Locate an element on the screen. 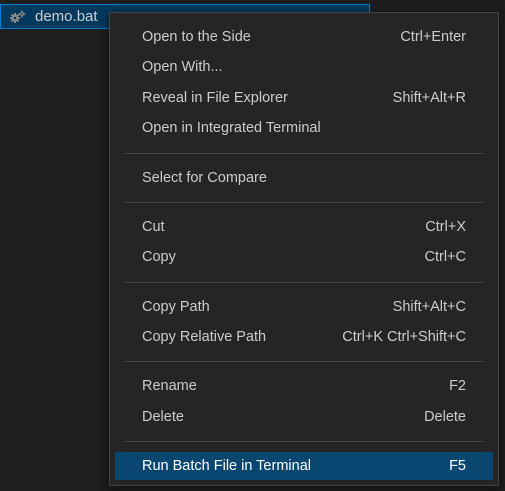  menu-item-cut: Cut Ctrl+X is located at coordinates (304, 227).